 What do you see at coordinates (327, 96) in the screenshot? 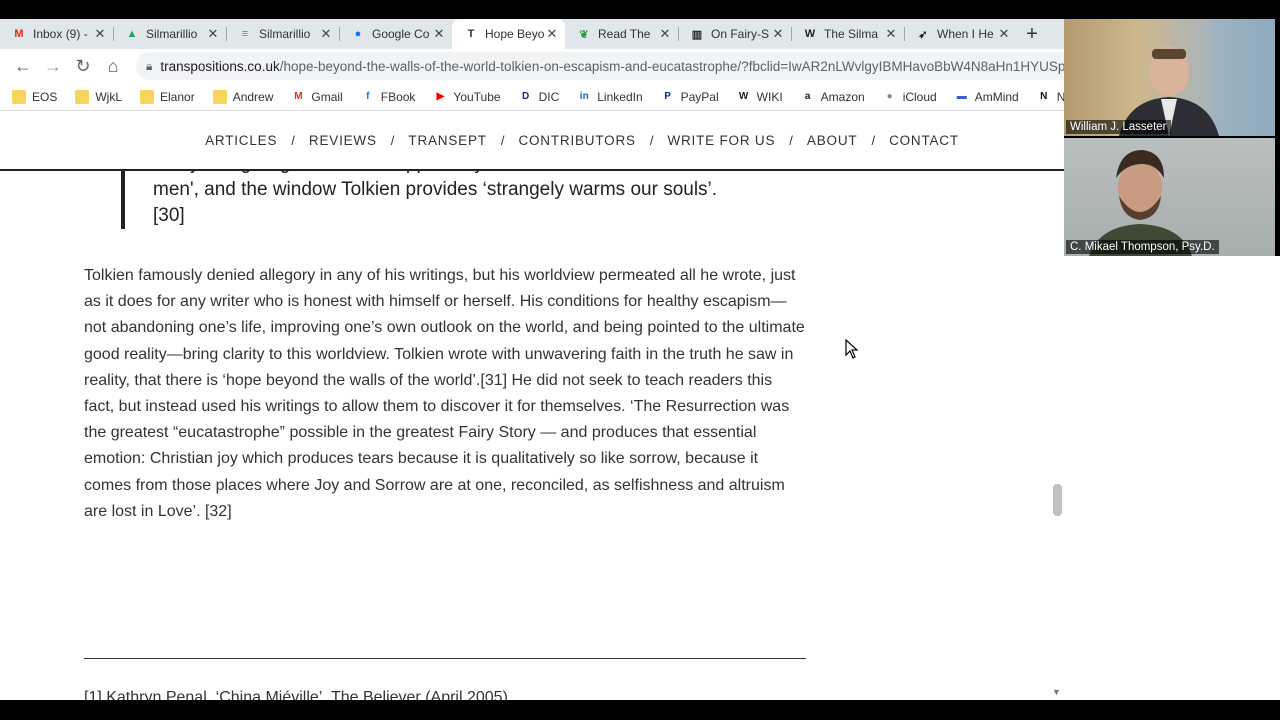
I see `bookmark-label: Gmail` at bounding box center [327, 96].